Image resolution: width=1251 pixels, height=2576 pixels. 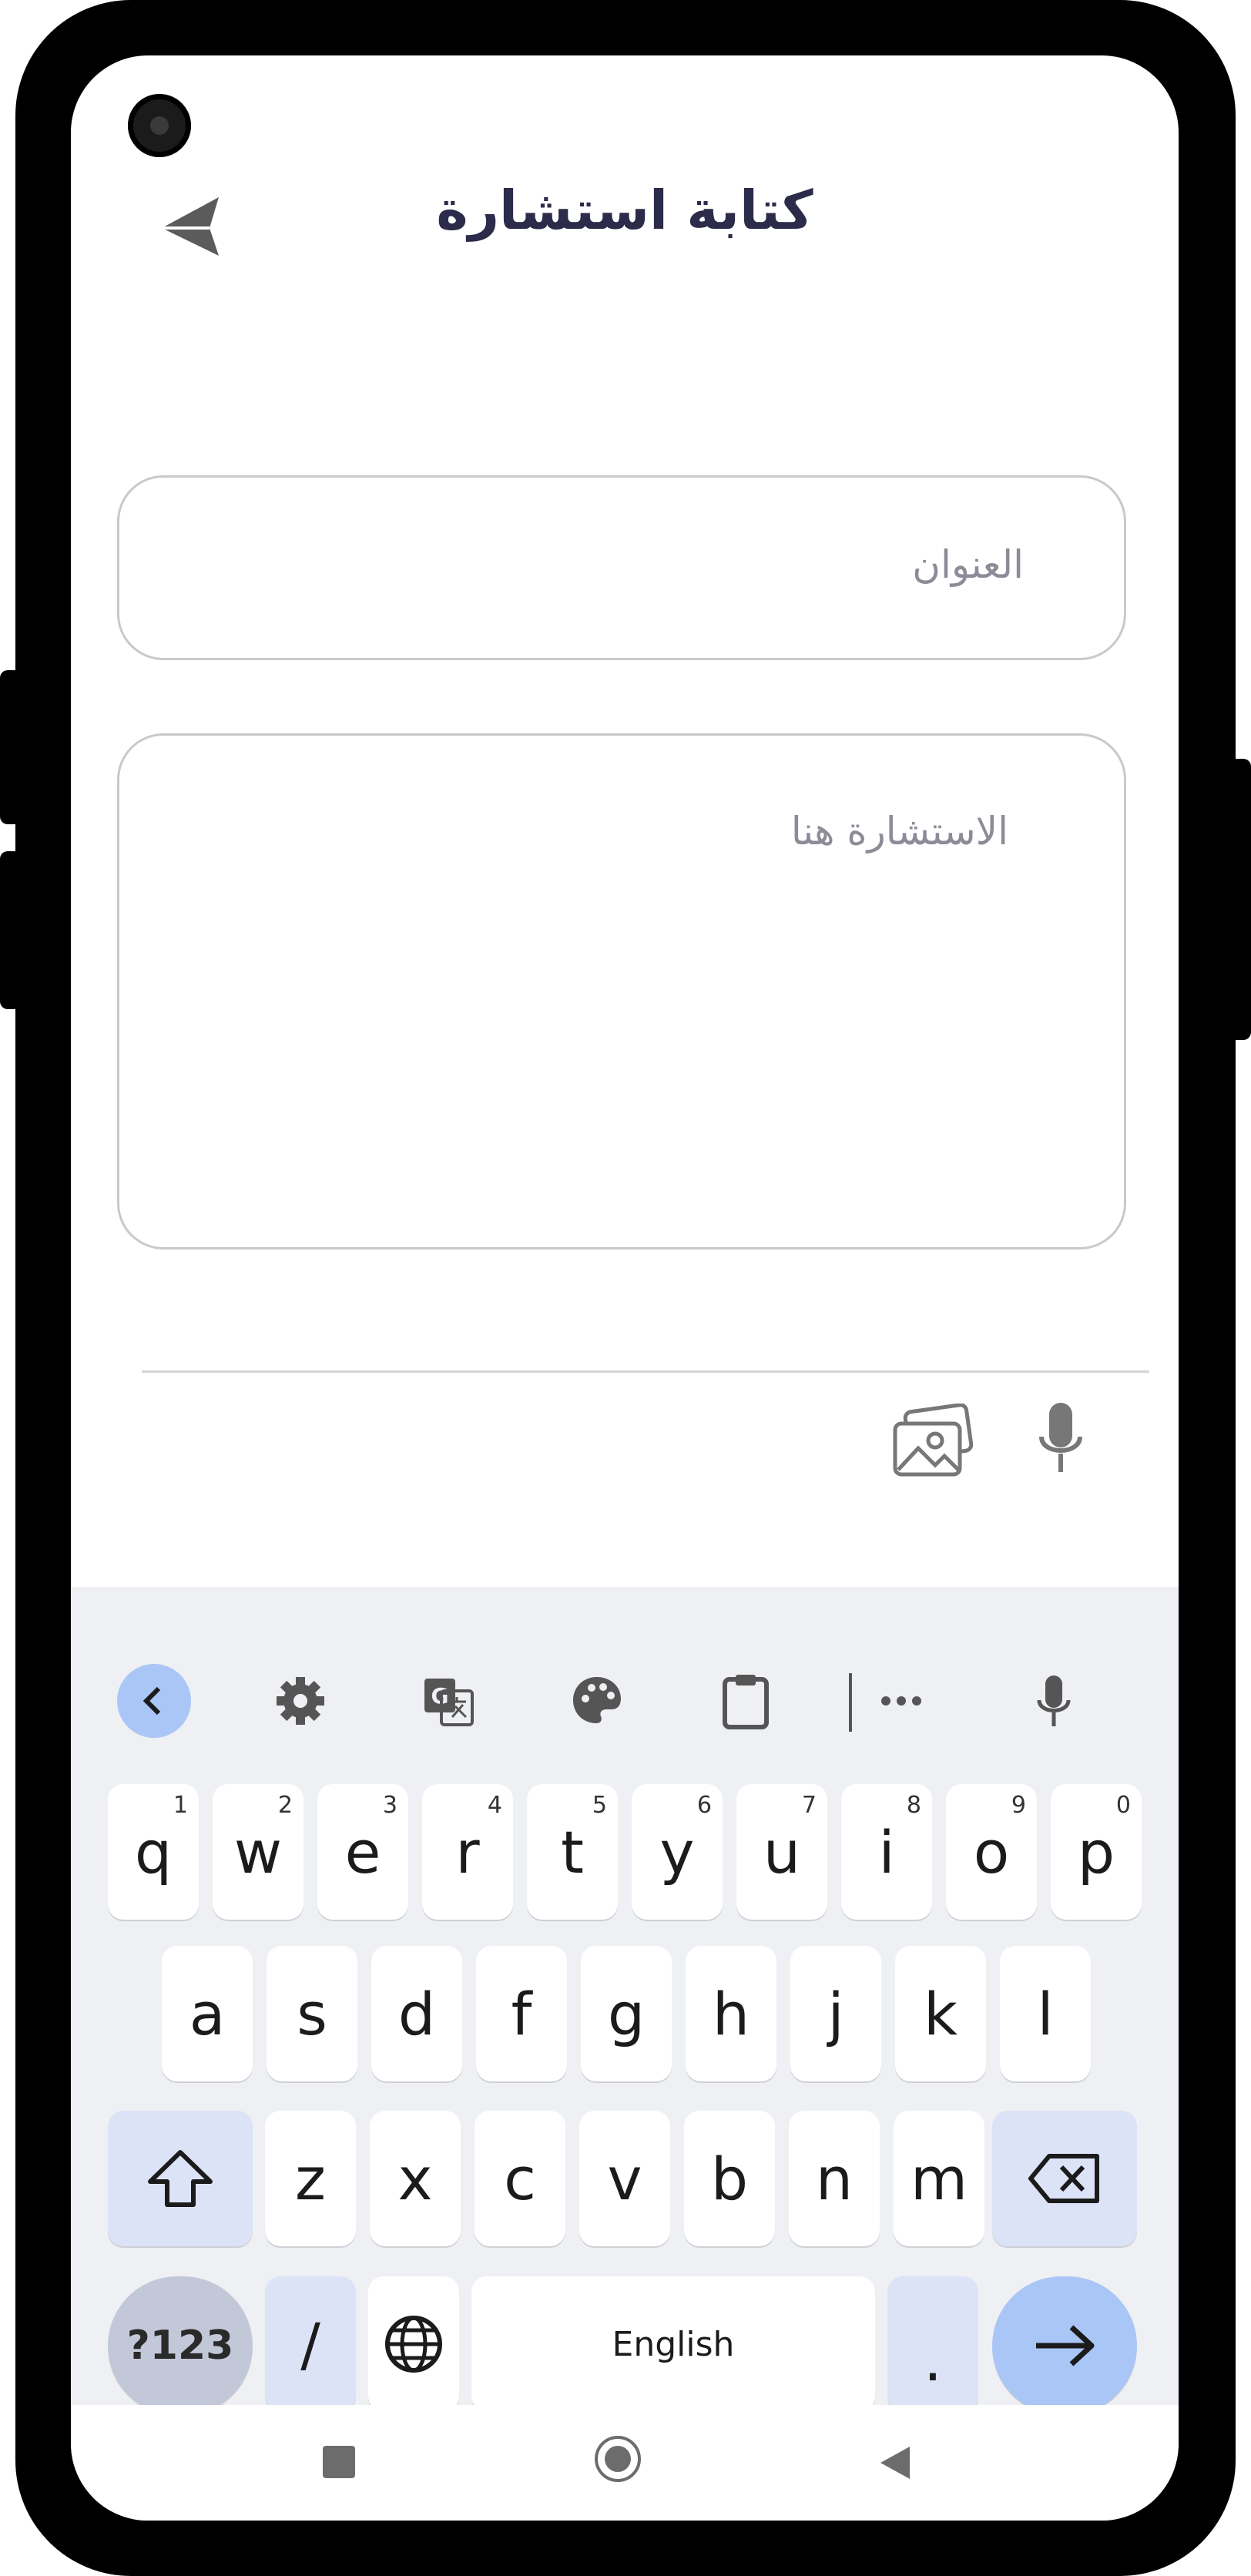 What do you see at coordinates (1123, 1805) in the screenshot?
I see `key-number-hint: 0` at bounding box center [1123, 1805].